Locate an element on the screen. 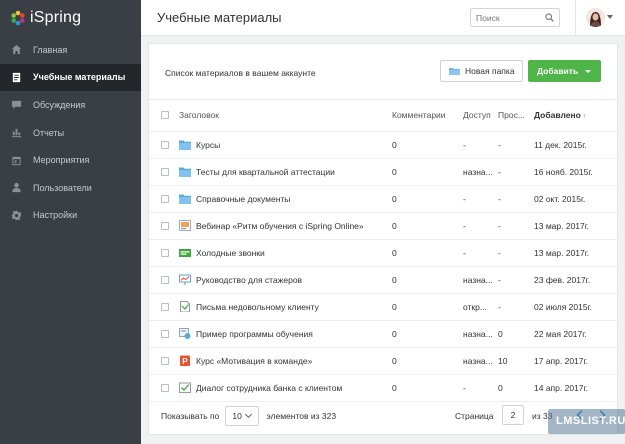 Image resolution: width=625 pixels, height=444 pixels. sidebar-item-discussions: Обсуждения is located at coordinates (70, 105).